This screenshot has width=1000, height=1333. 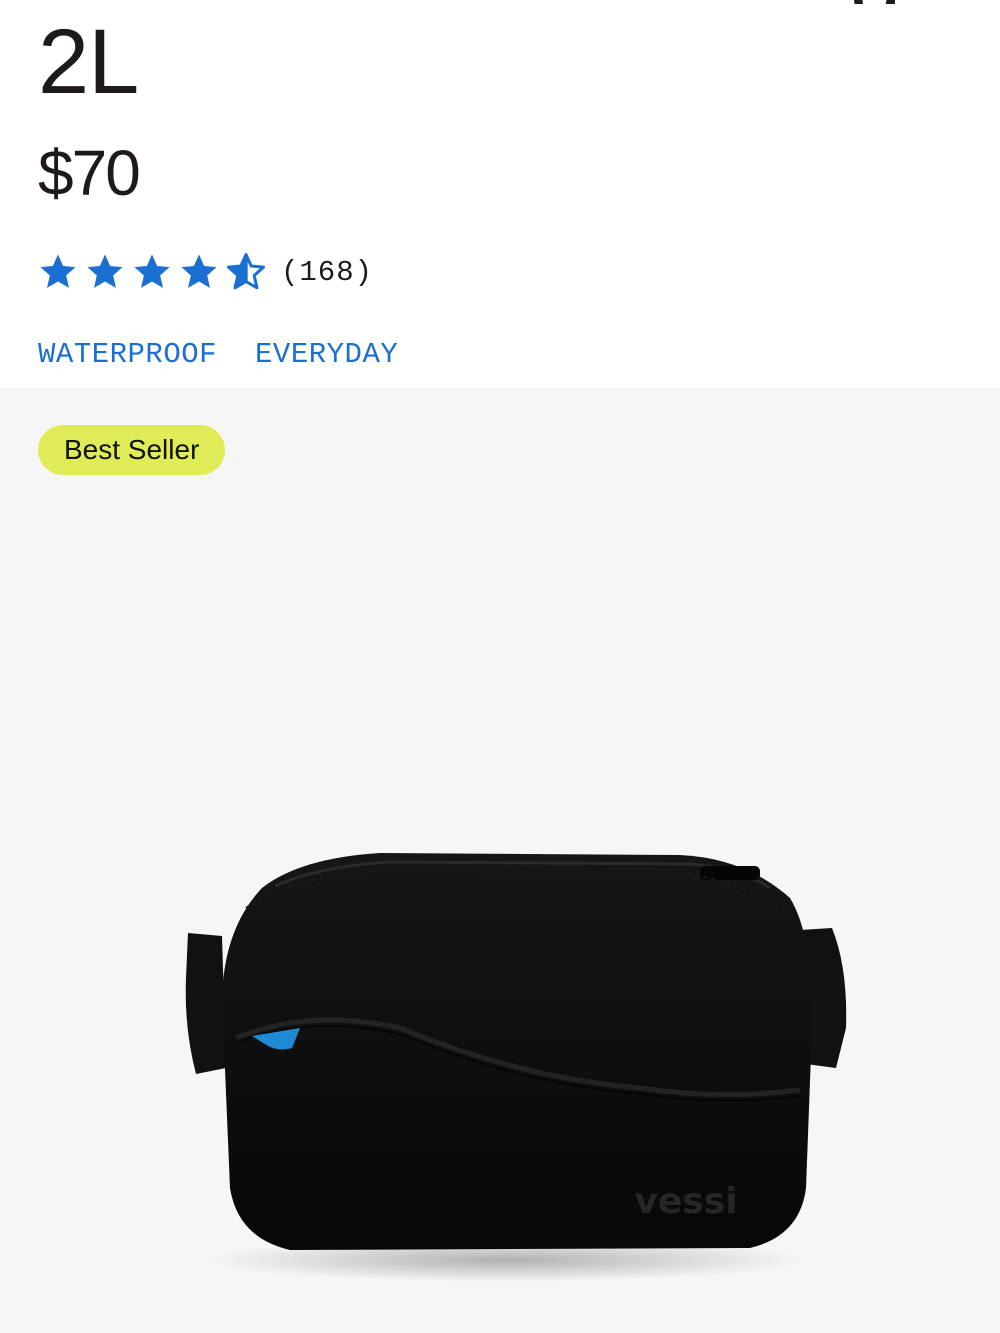 What do you see at coordinates (205, 1003) in the screenshot?
I see `left-strap` at bounding box center [205, 1003].